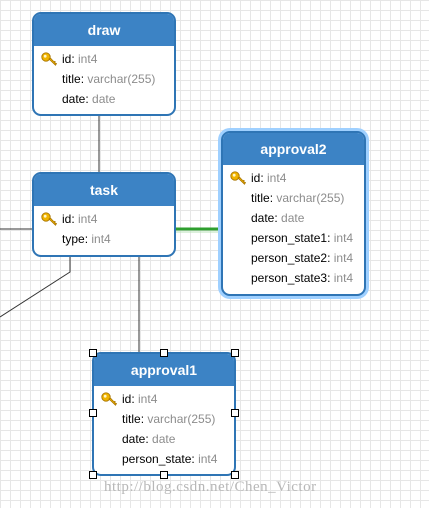 The height and width of the screenshot is (508, 429). I want to click on field-name: type, so click(73, 239).